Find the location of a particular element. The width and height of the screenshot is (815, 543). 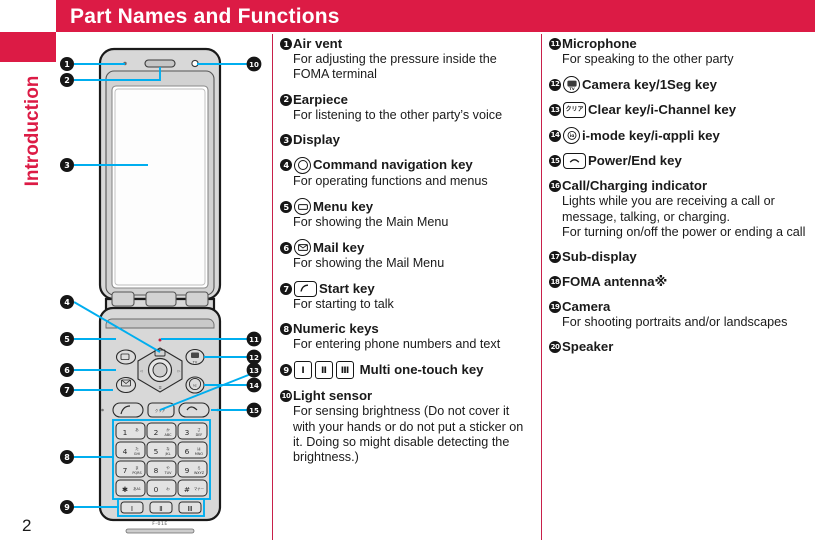

part-entry-heading: 6 Mail key is located at coordinates (406, 248).